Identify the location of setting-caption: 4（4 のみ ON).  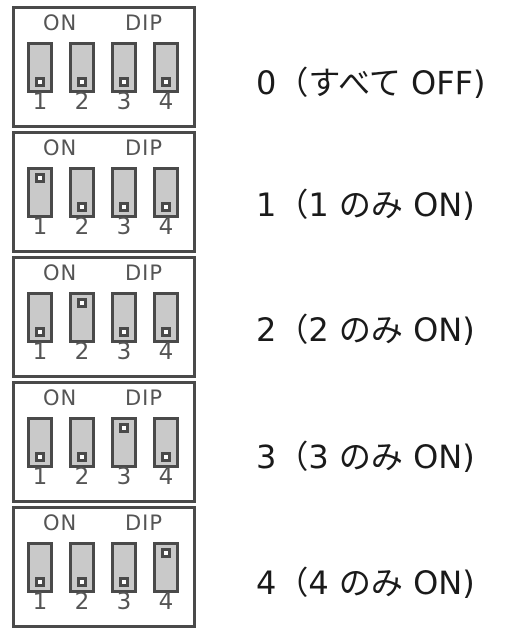
(365, 583).